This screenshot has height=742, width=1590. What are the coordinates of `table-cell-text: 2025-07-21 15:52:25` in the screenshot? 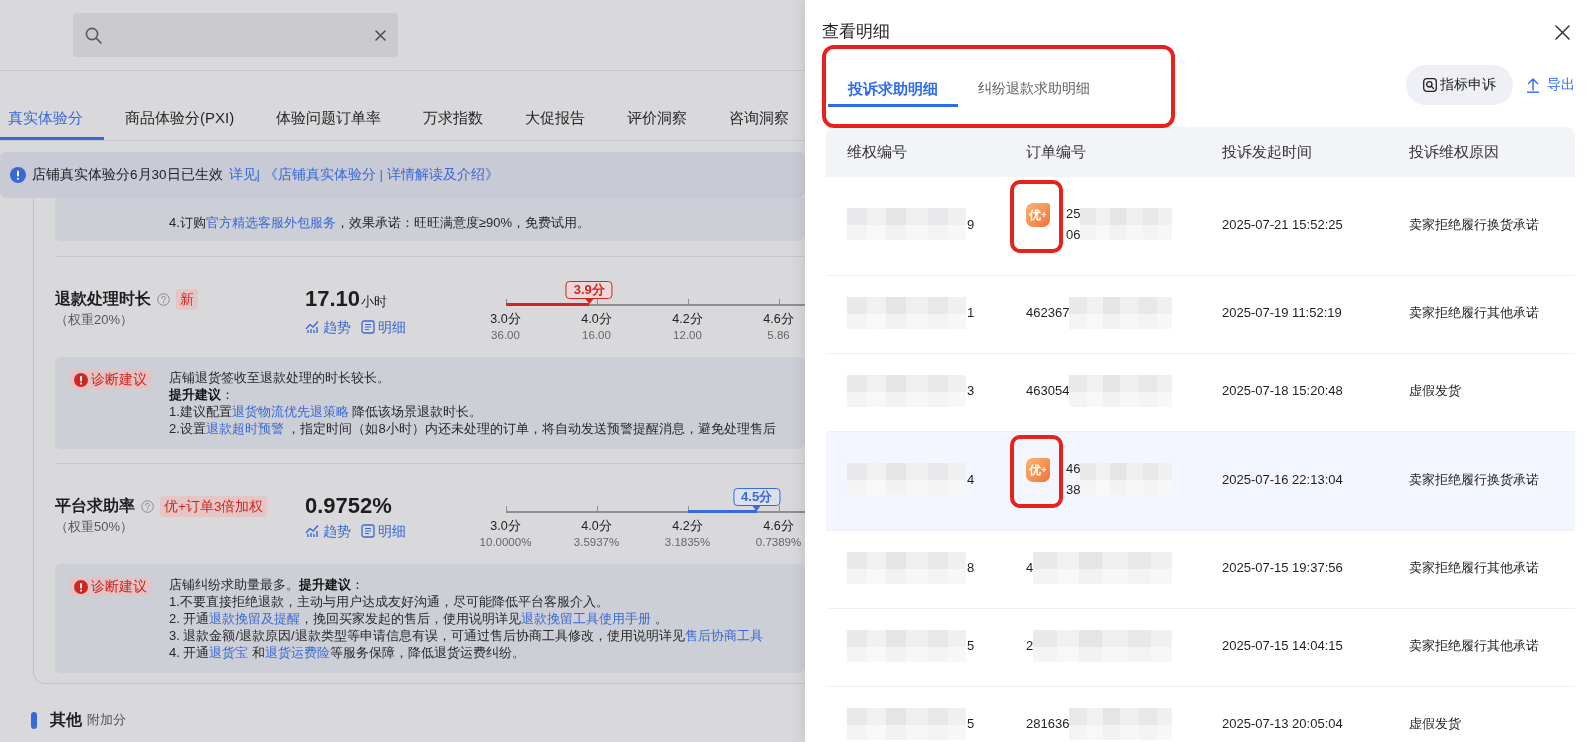 It's located at (1282, 224).